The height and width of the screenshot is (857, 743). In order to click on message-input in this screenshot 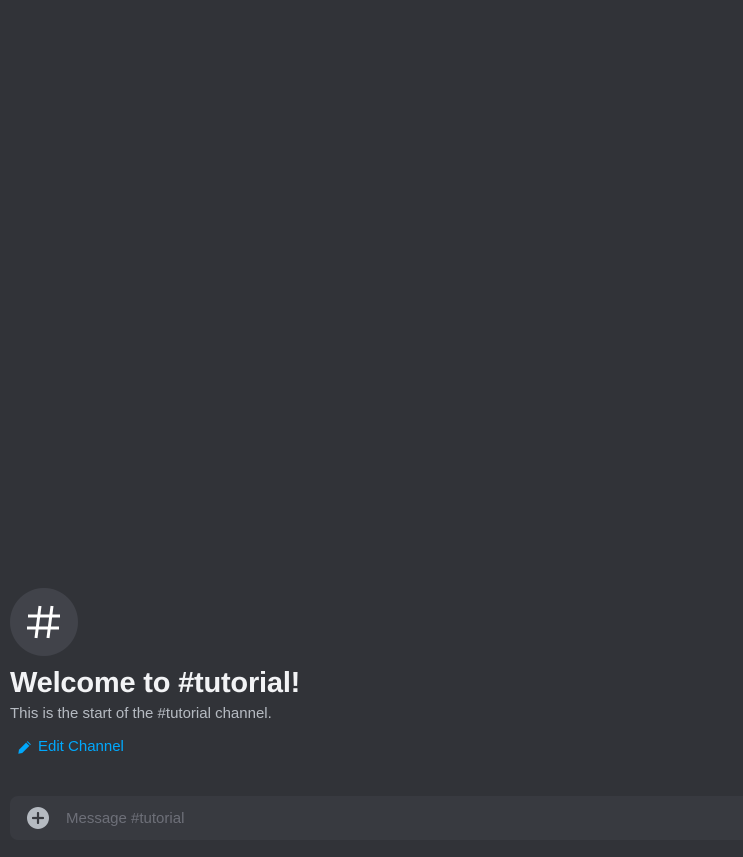, I will do `click(404, 818)`.